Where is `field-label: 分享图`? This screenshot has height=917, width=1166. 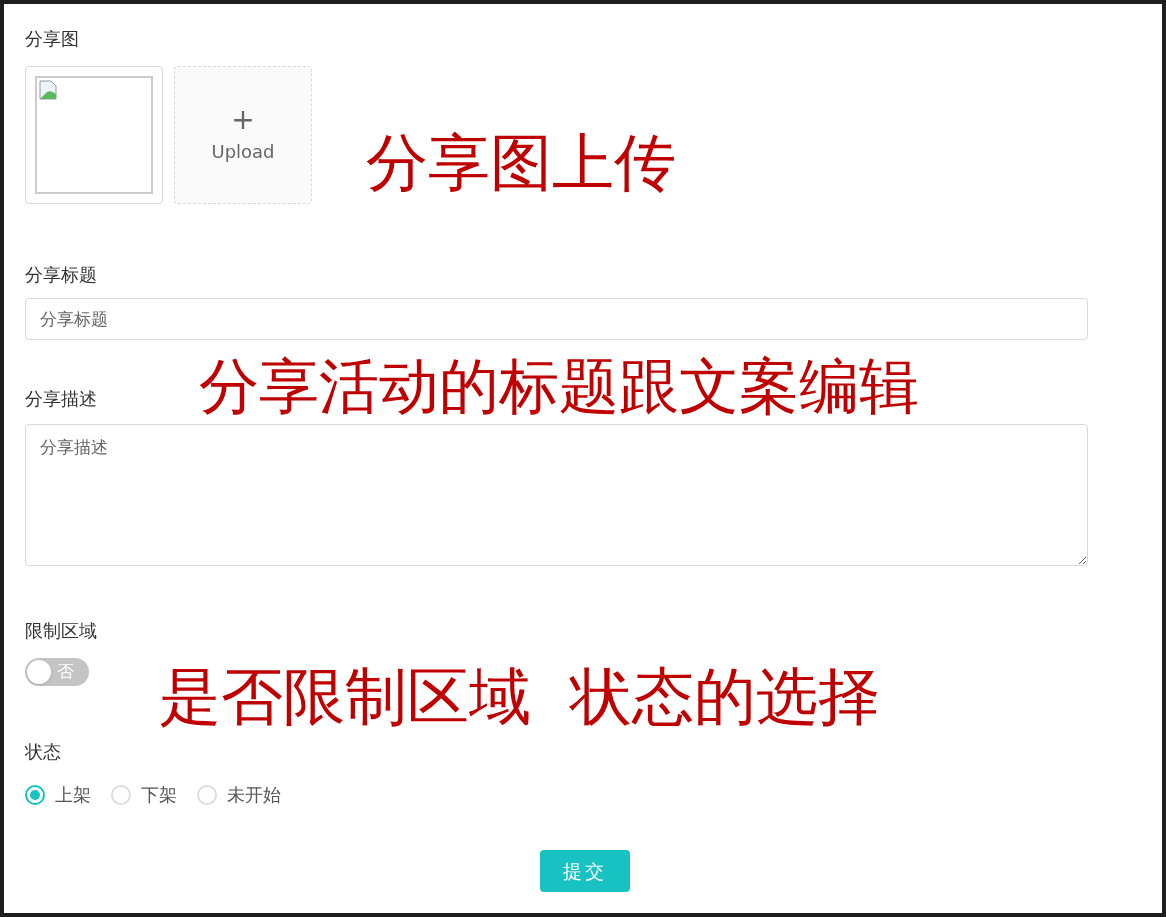 field-label: 分享图 is located at coordinates (52, 39).